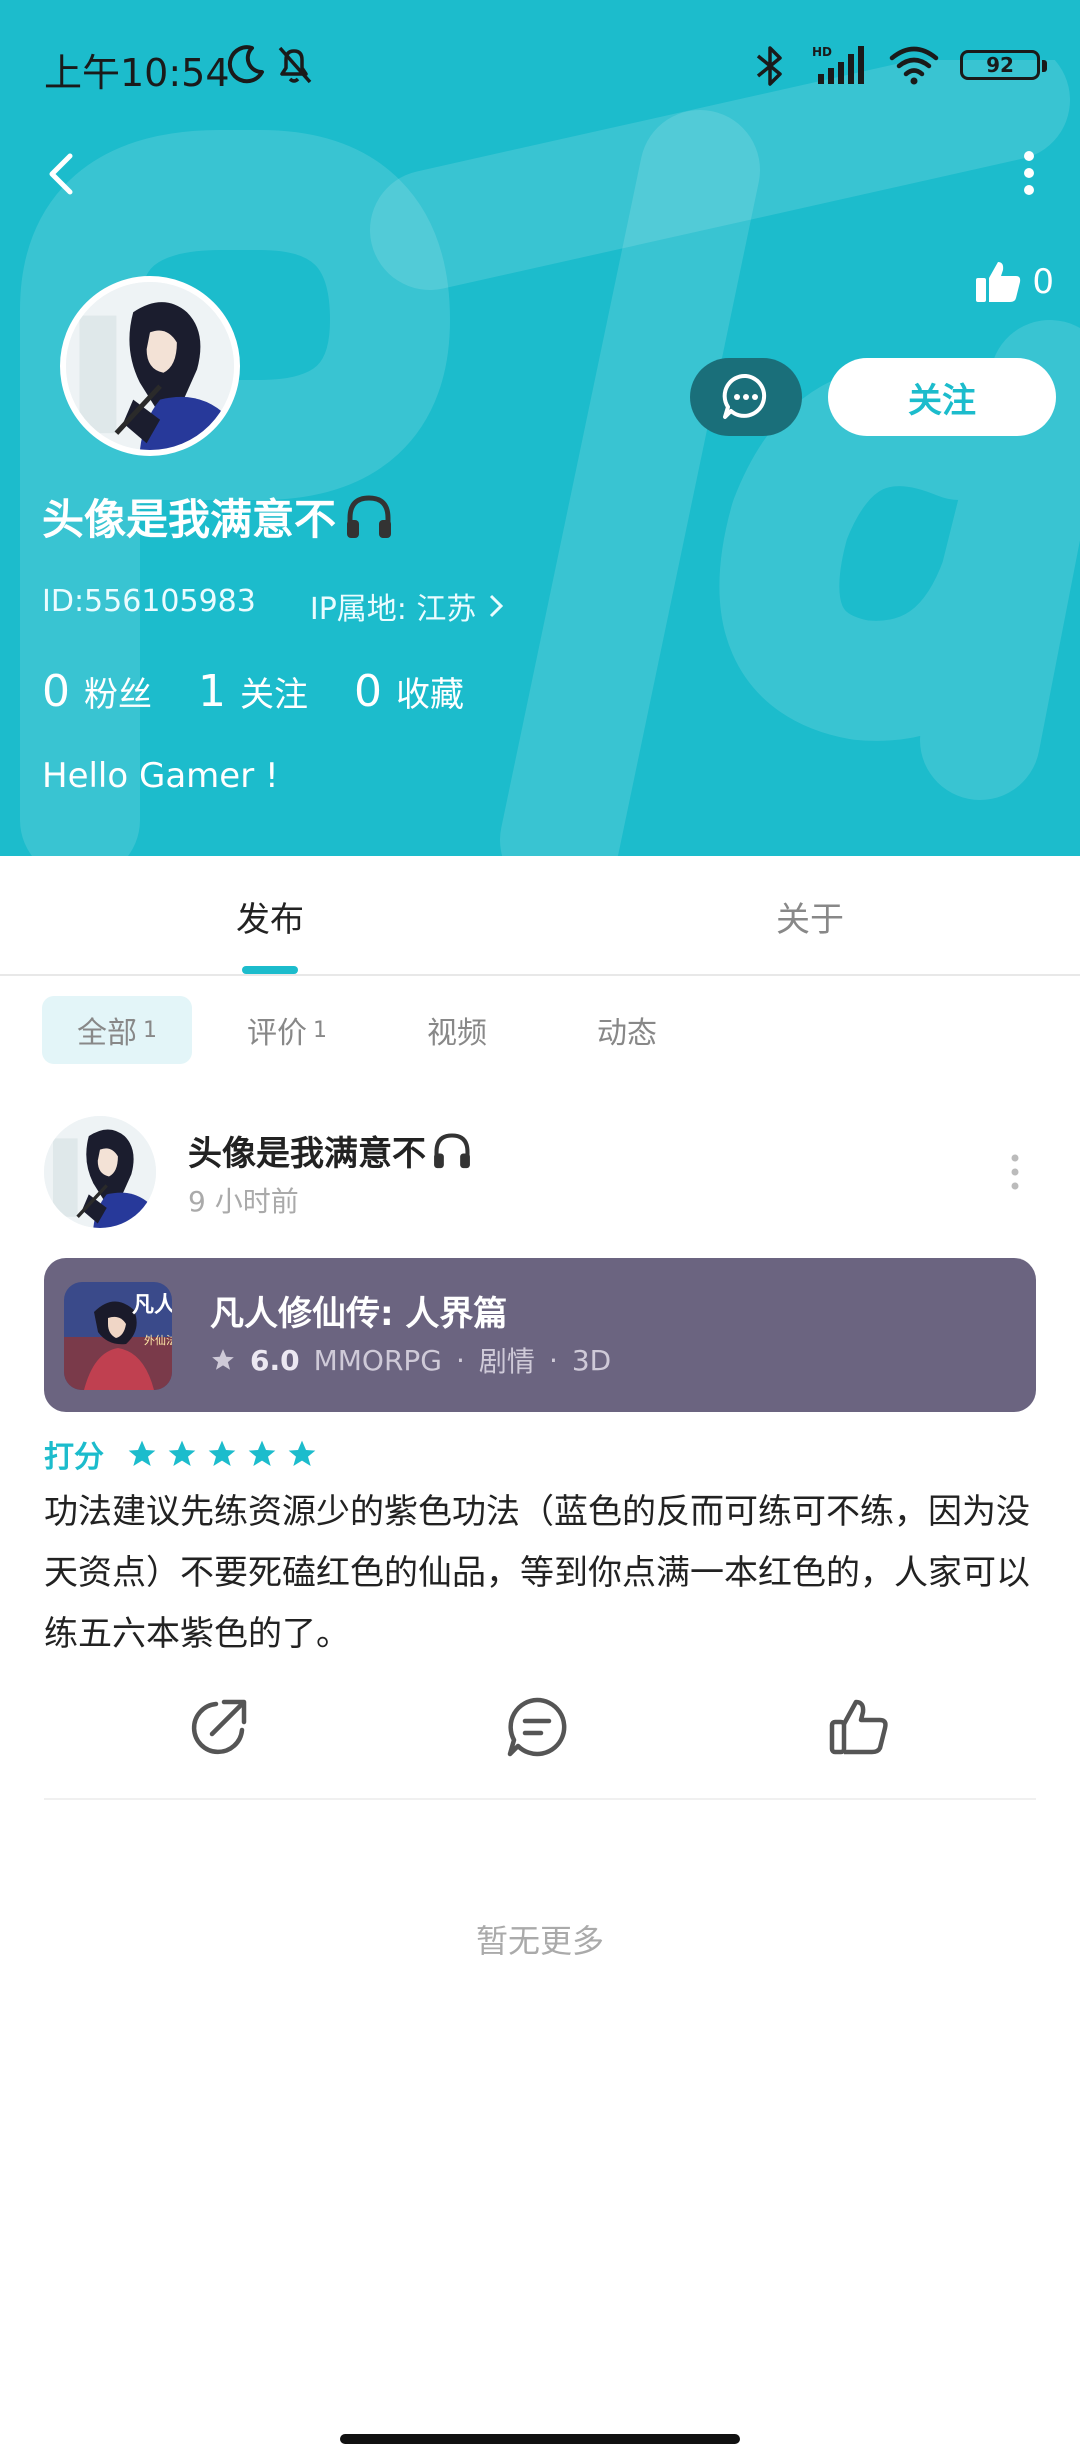 This screenshot has height=2460, width=1080. Describe the element at coordinates (810, 916) in the screenshot. I see `tab-about: 关于` at that location.